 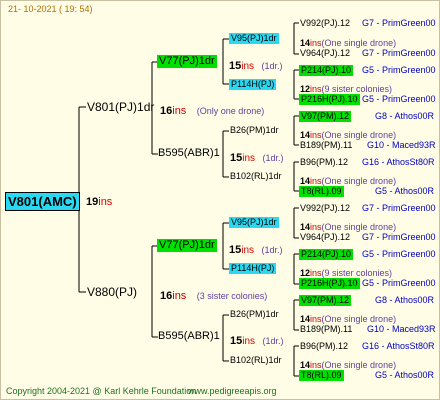 What do you see at coordinates (399, 283) in the screenshot?
I see `dam-sd-r2: G5 - PrimGreen00` at bounding box center [399, 283].